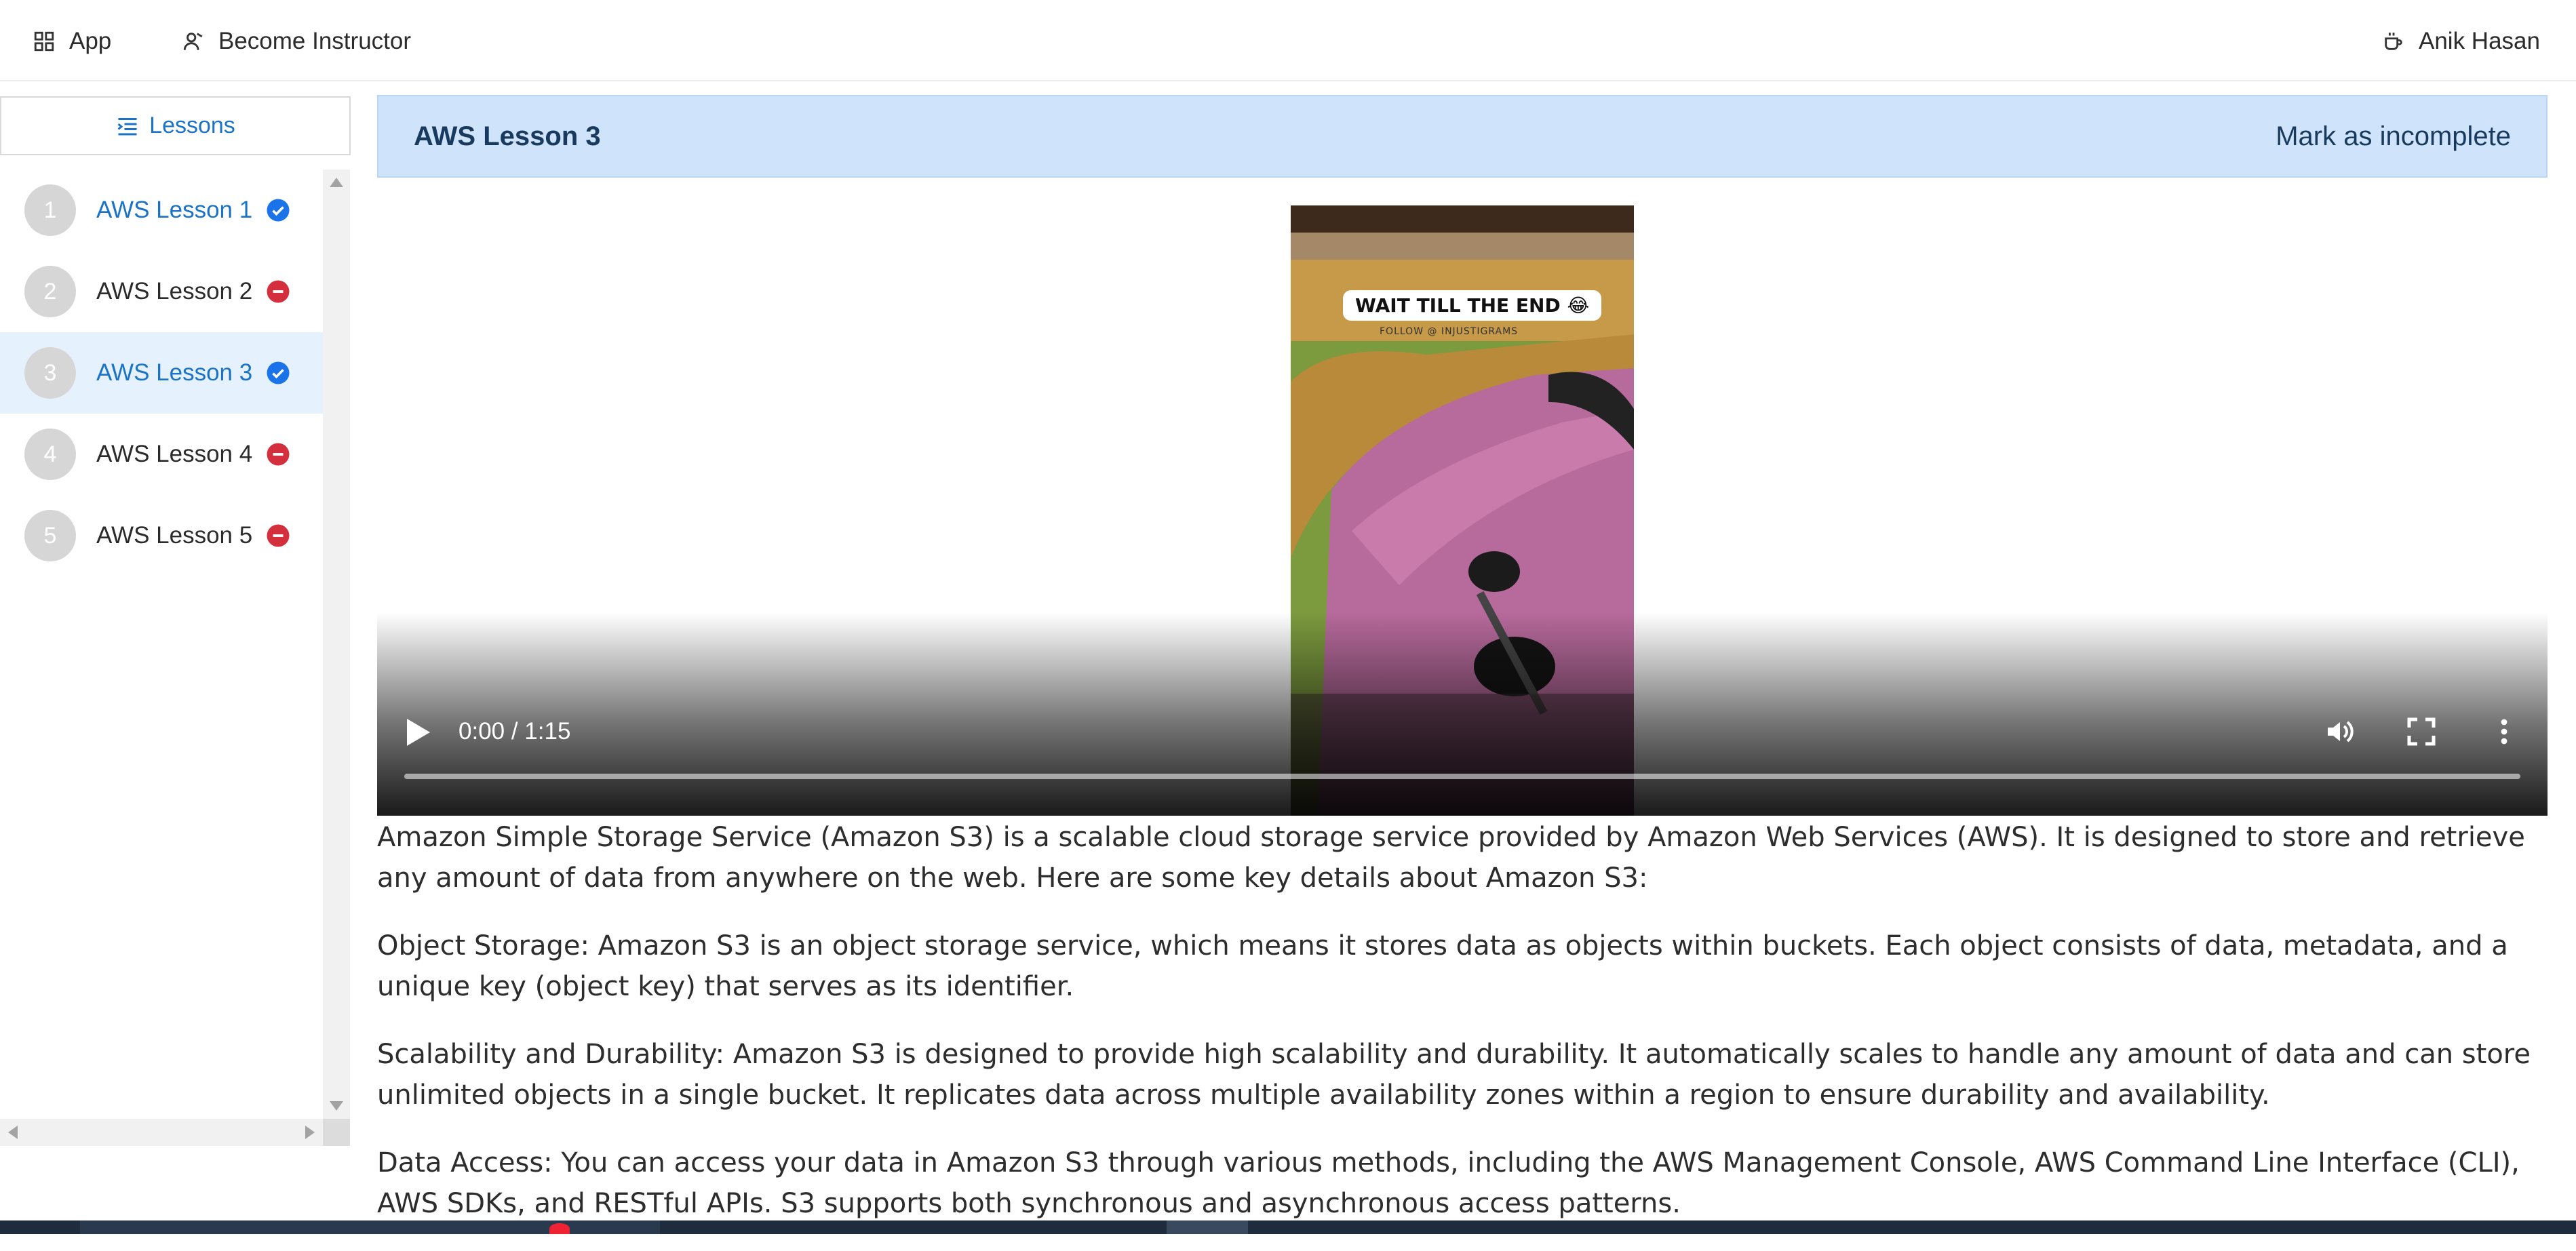 This screenshot has width=2576, height=1251. Describe the element at coordinates (1462, 136) in the screenshot. I see `lesson-header: AWS Lesson 3 Mark as incomplete` at that location.